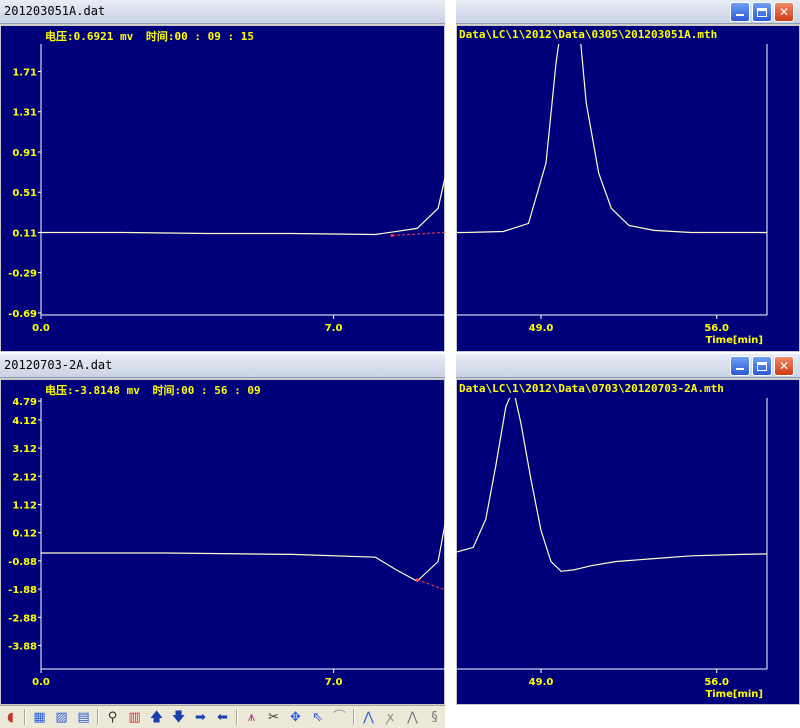  I want to click on arrow-down-icon: 🡇, so click(178, 717).